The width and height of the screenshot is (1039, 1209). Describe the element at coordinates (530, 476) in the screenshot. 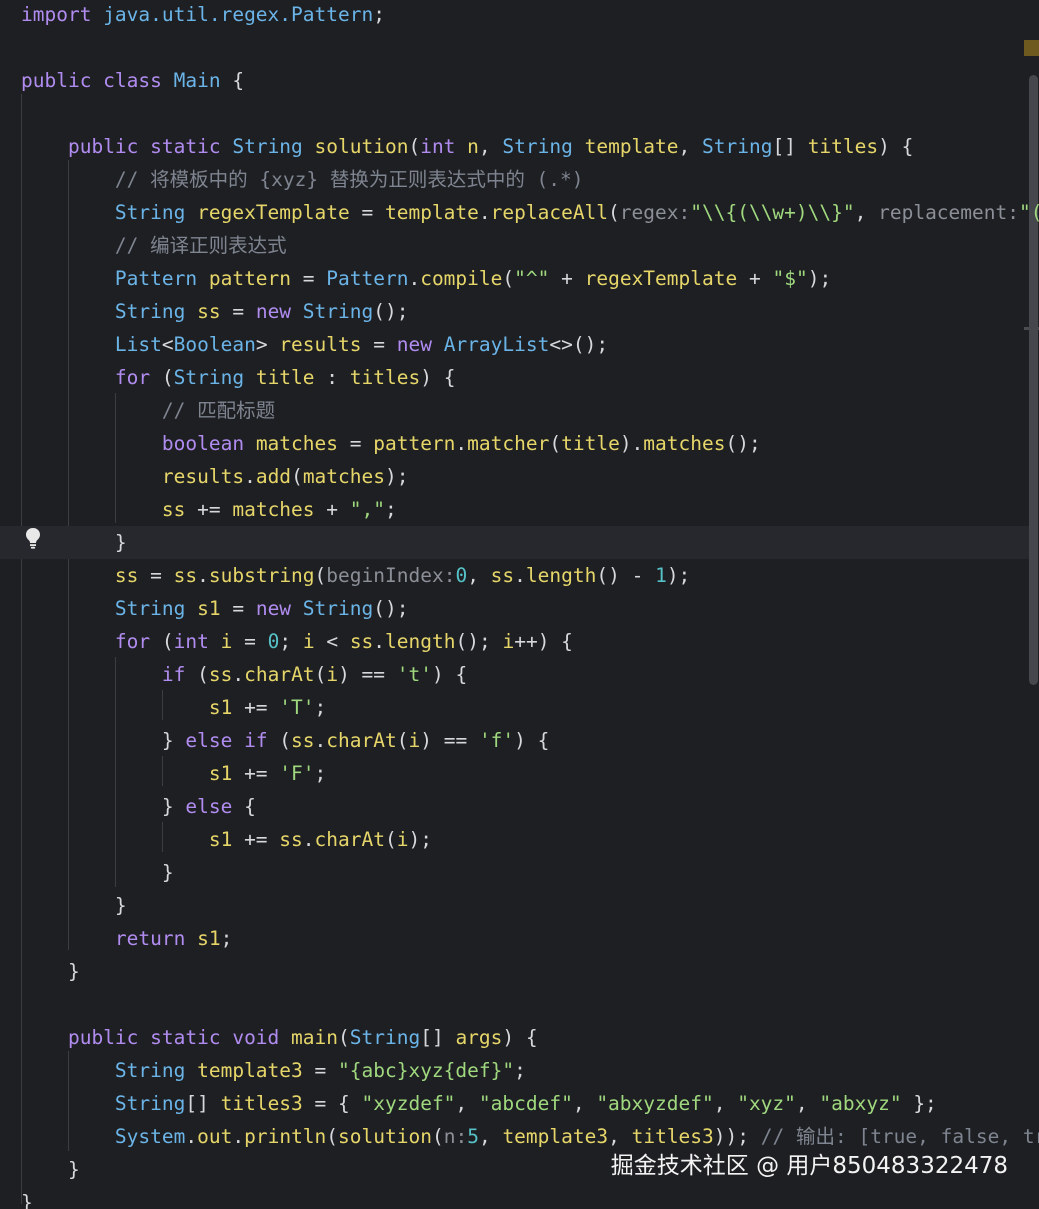

I see `code-line: results.add(matches);` at that location.